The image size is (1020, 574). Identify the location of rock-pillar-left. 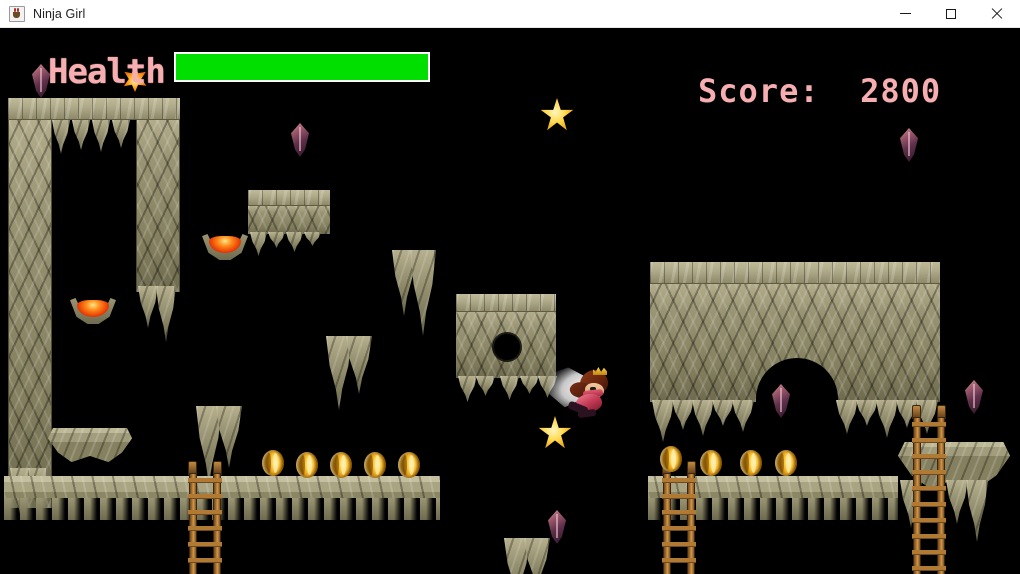
(30, 314).